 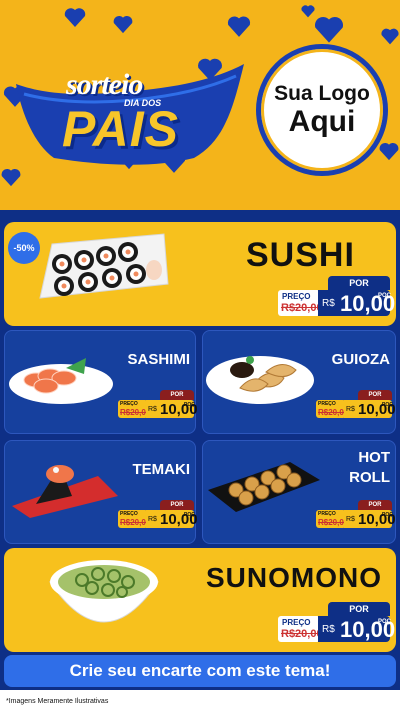 What do you see at coordinates (104, 591) in the screenshot?
I see `sunomono-image` at bounding box center [104, 591].